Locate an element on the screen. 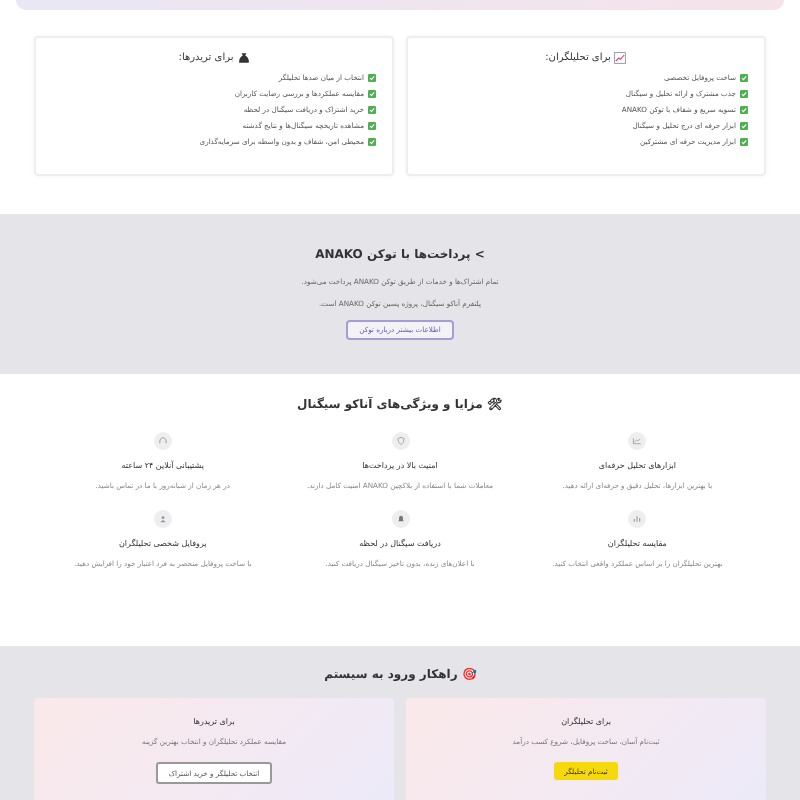 This screenshot has height=800, width=800. bell-icon is located at coordinates (400, 519).